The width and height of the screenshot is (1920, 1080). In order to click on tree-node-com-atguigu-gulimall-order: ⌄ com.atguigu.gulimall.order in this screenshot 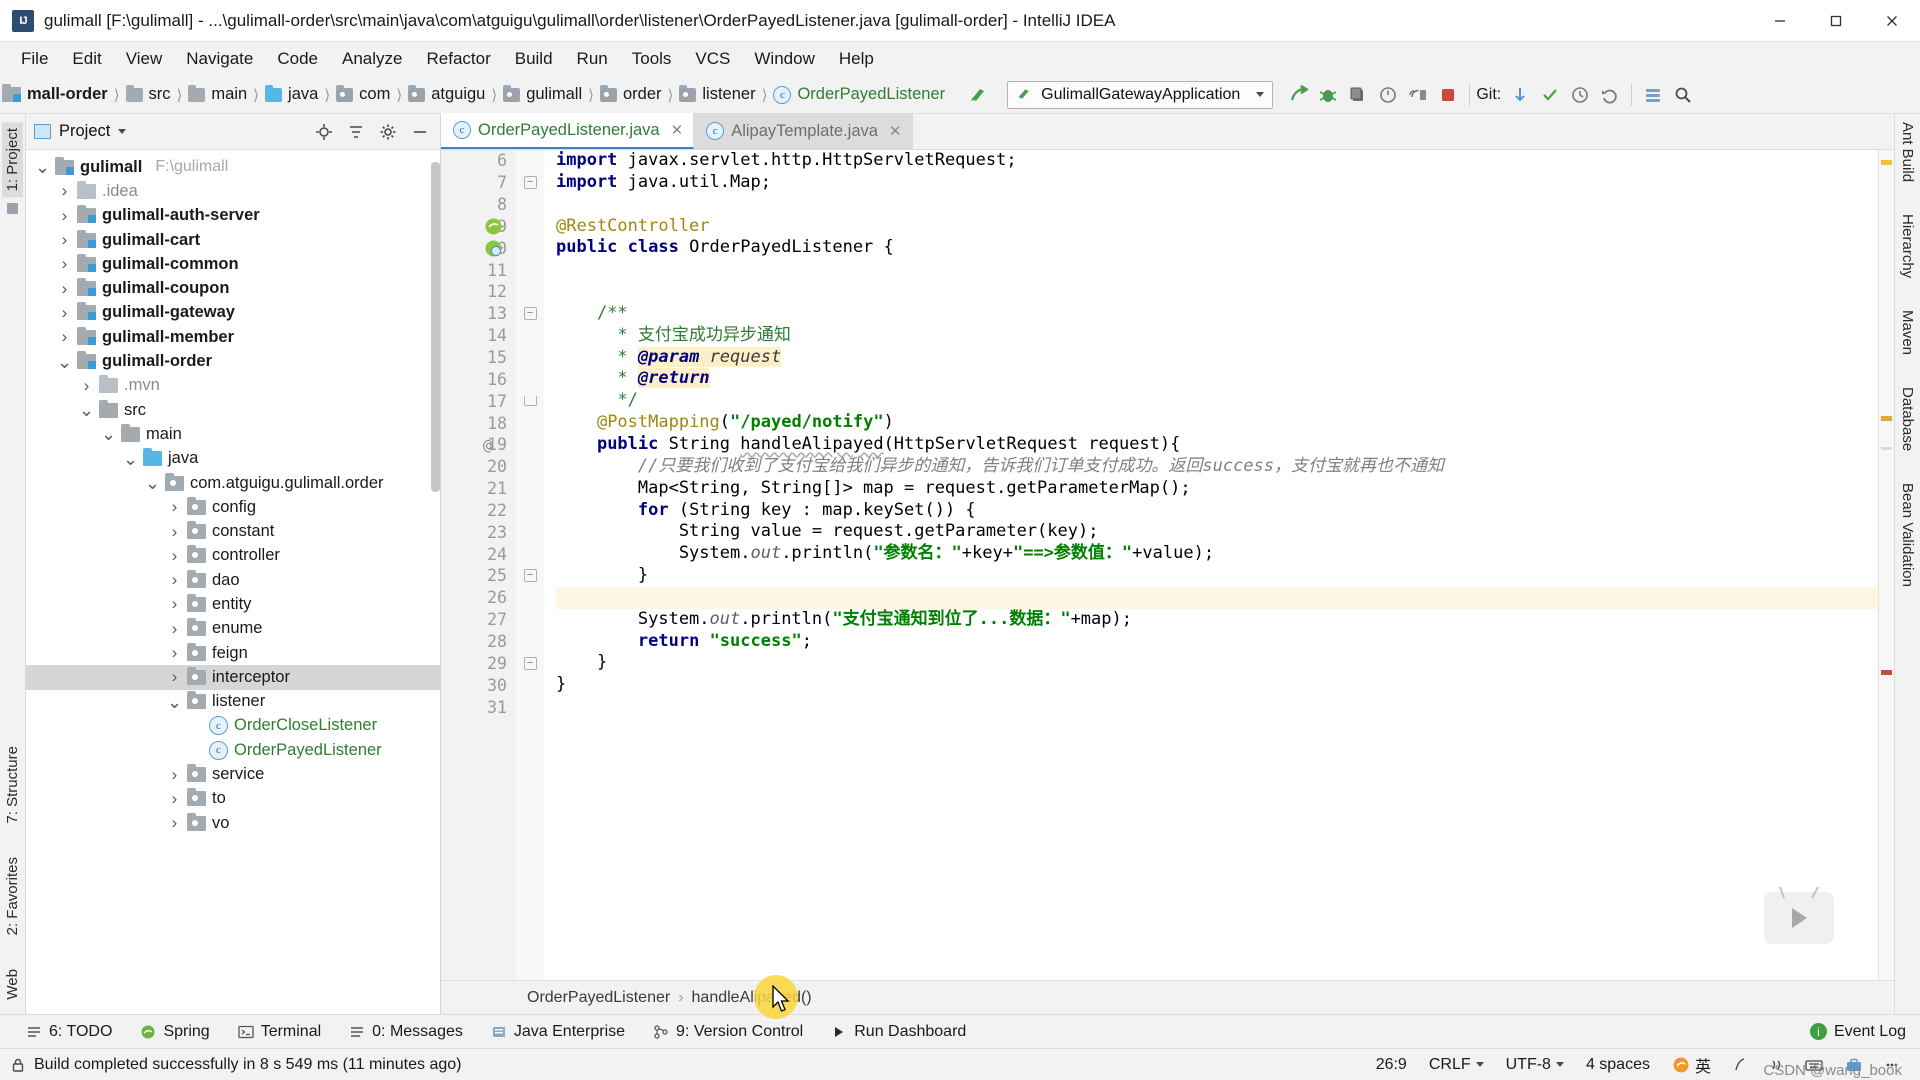, I will do `click(233, 483)`.